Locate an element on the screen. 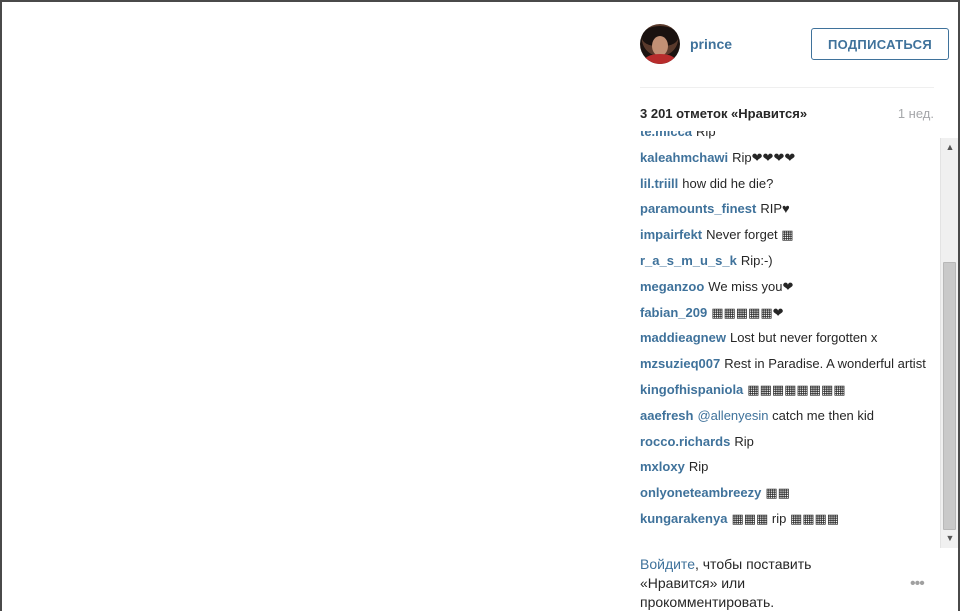 This screenshot has height=615, width=960. comments-scrollbar: ▲ ▼ is located at coordinates (949, 343).